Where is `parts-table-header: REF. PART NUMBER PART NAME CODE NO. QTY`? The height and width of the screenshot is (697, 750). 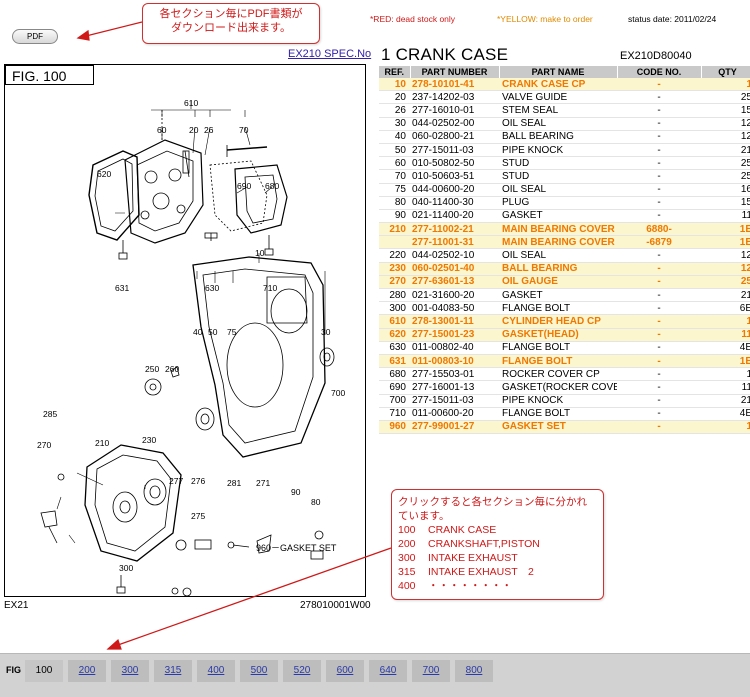 parts-table-header: REF. PART NUMBER PART NAME CODE NO. QTY is located at coordinates (564, 72).